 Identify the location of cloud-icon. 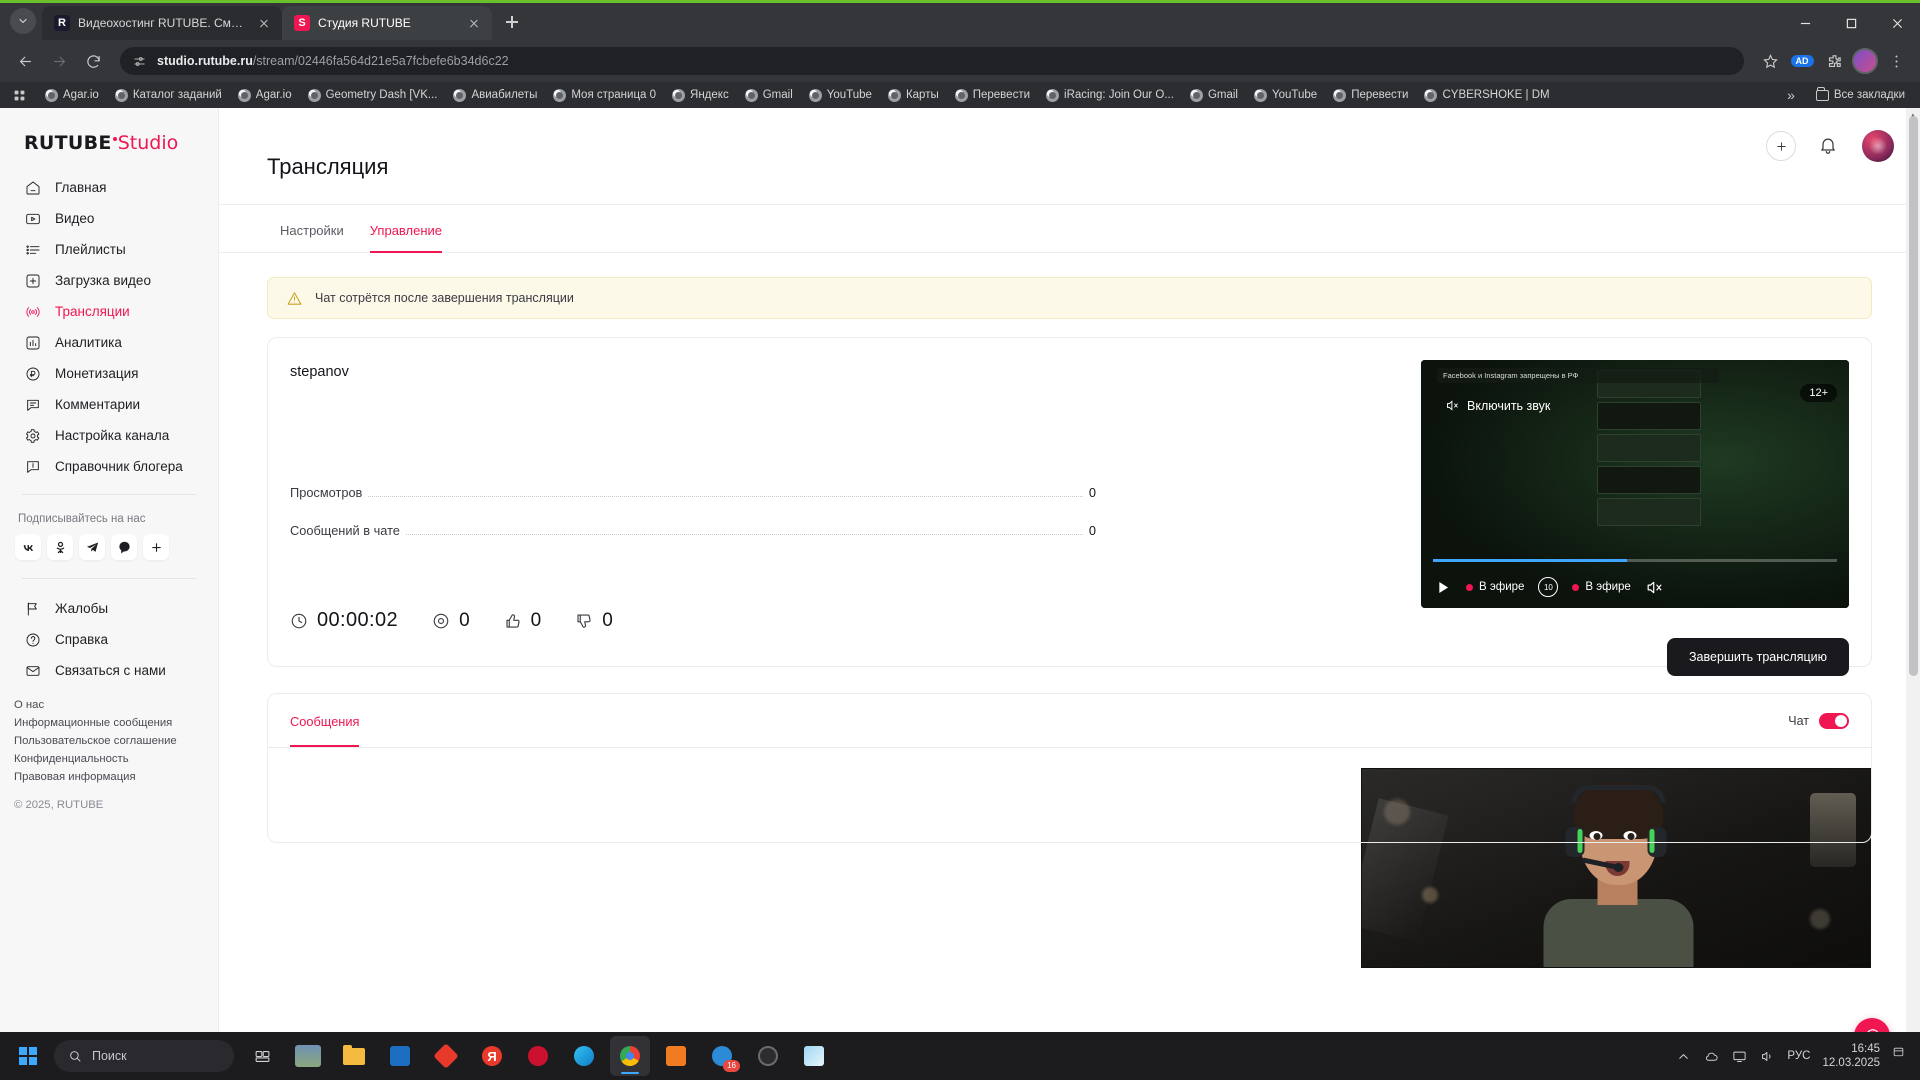
(1711, 1056).